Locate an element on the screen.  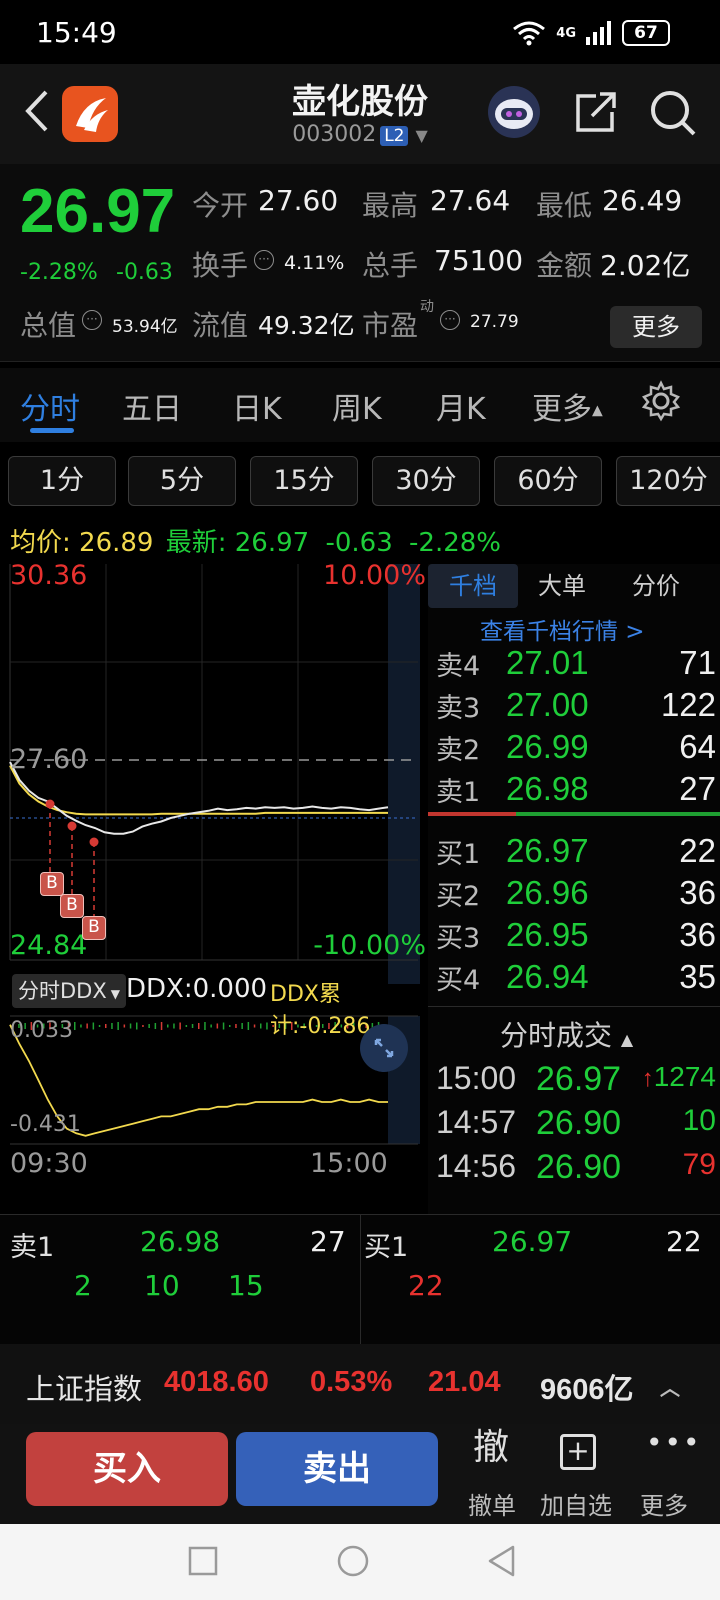
low-label: 最低 is located at coordinates (564, 205).